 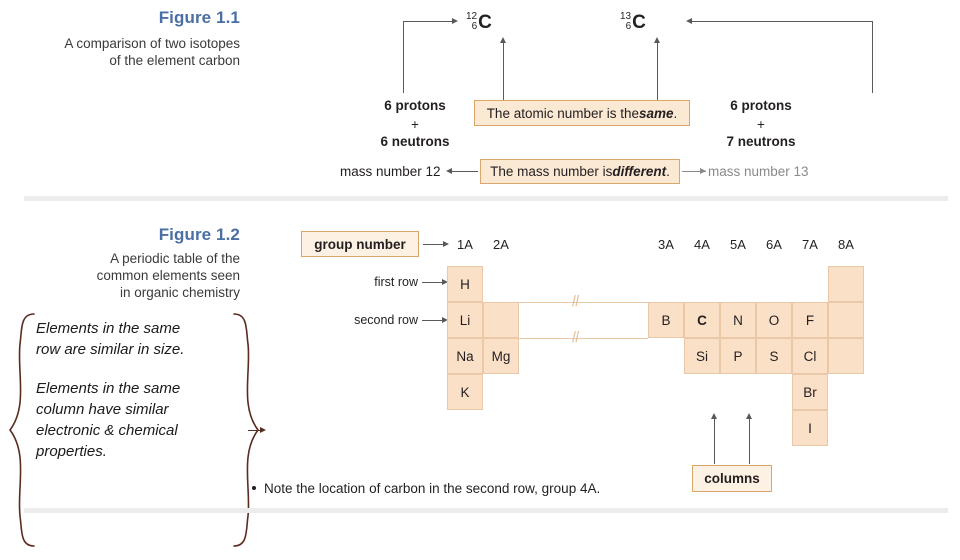 I want to click on group-number-label: group number, so click(x=360, y=244).